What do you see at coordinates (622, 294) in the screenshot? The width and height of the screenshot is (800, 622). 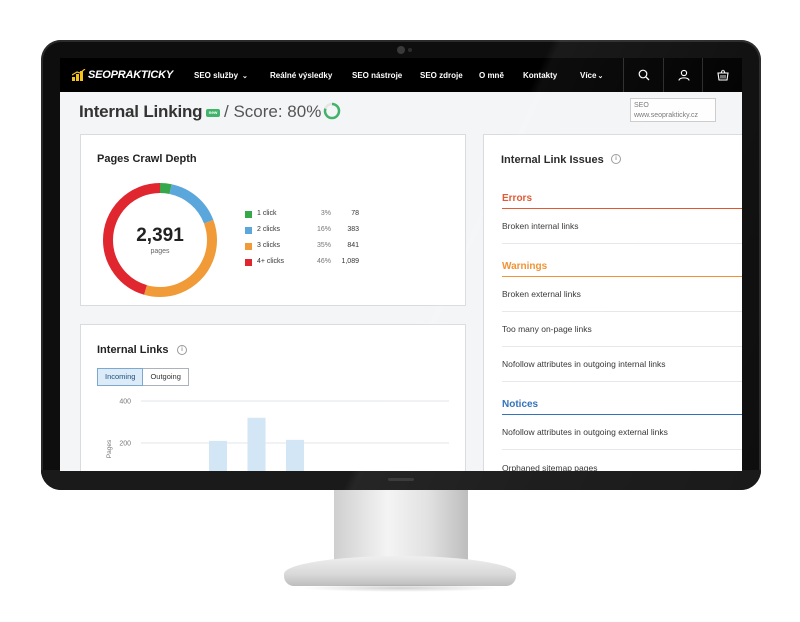 I see `issue-row: Broken external links` at bounding box center [622, 294].